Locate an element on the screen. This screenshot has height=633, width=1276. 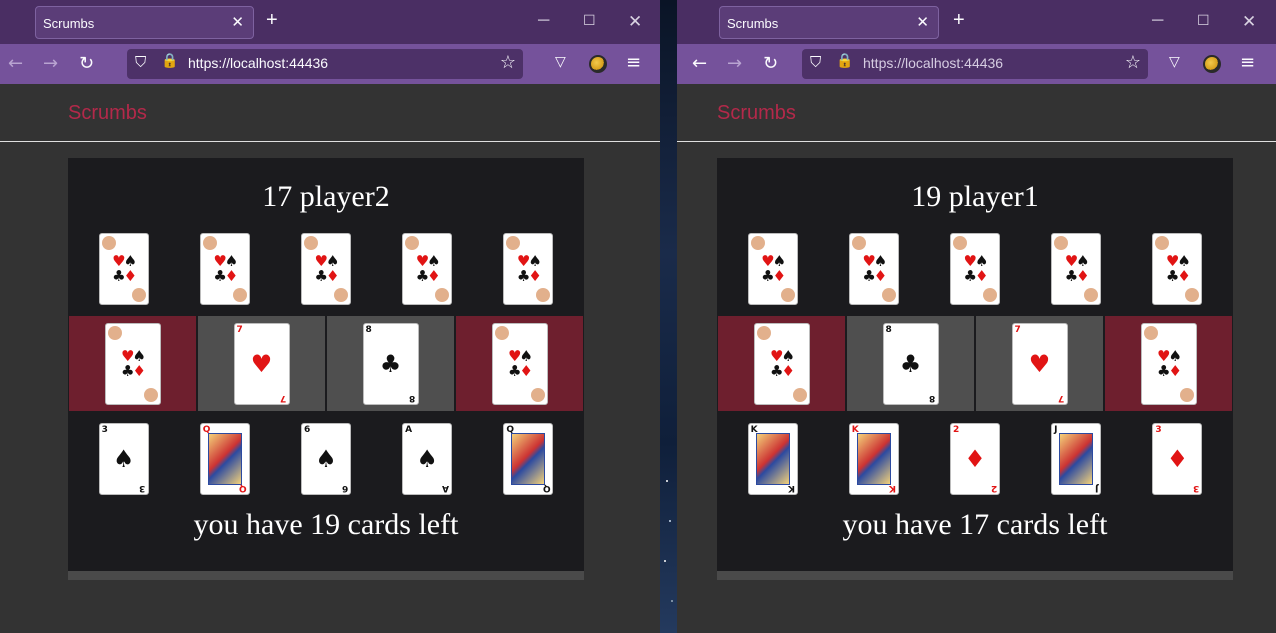
card-suit: ♦ is located at coordinates (975, 459).